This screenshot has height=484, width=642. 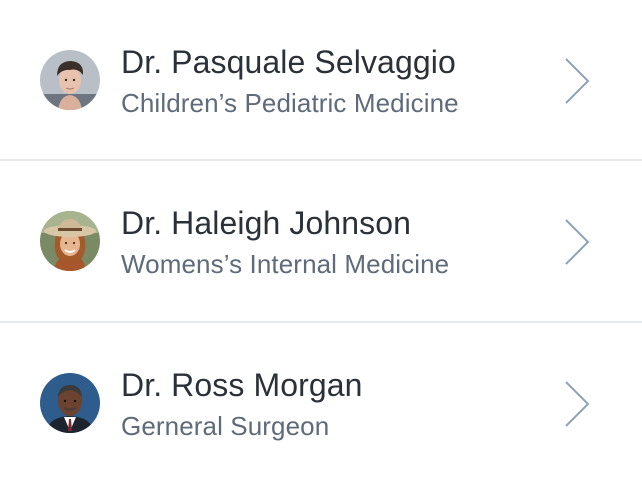 I want to click on doctor-name: Dr. Ross Morgan, so click(x=242, y=385).